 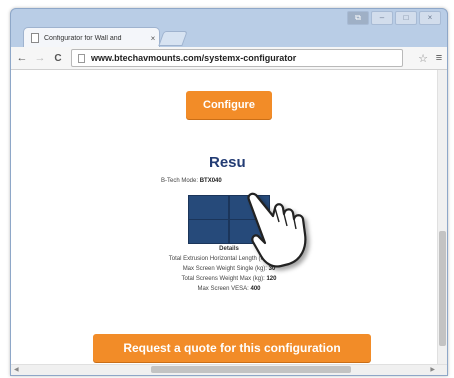 I want to click on back-button: ←, so click(x=22, y=58).